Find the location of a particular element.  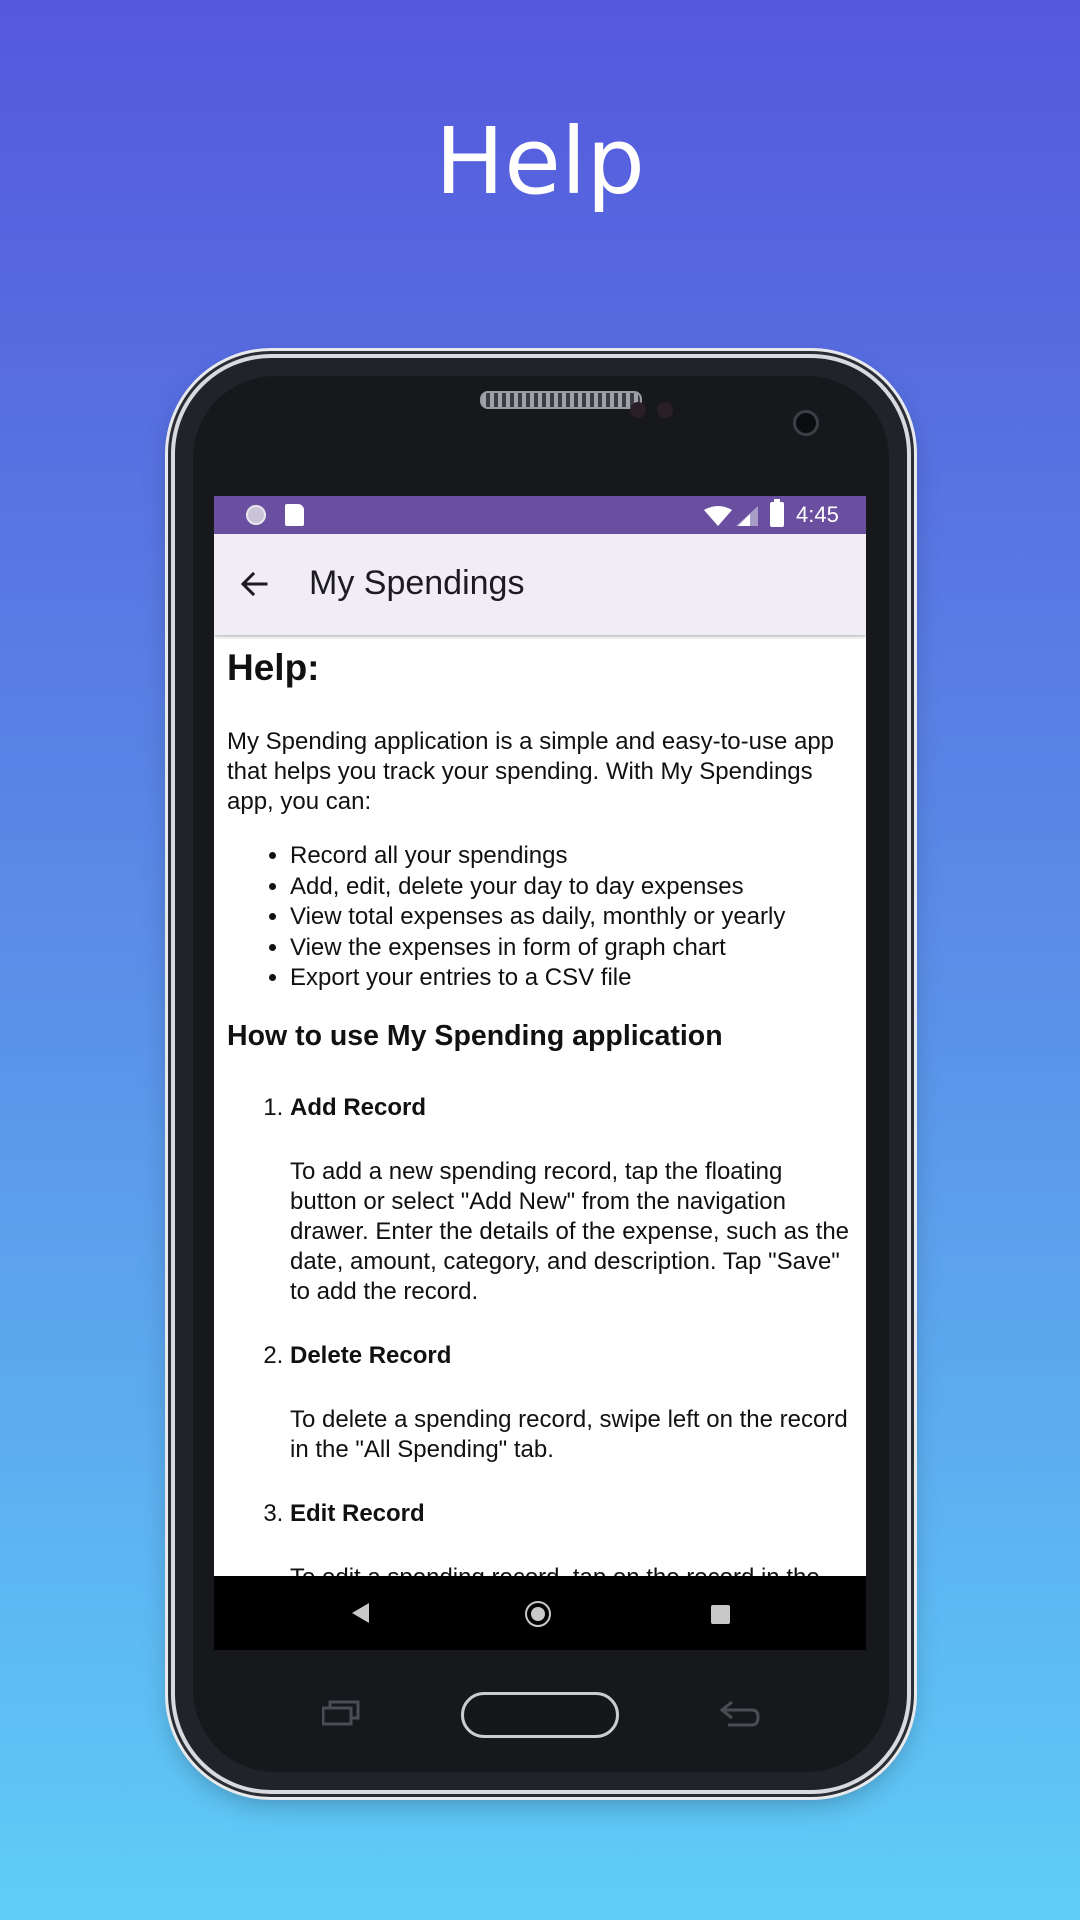

proximity-sensor is located at coordinates (638, 410).